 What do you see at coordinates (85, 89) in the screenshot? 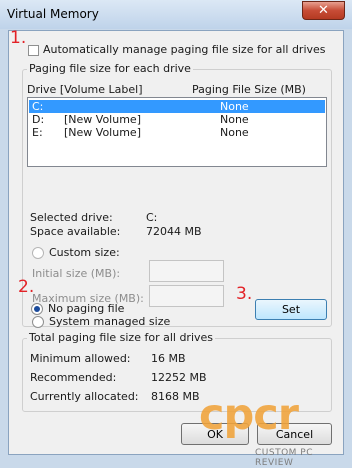
I see `drive-column-header: Drive [Volume Label]` at bounding box center [85, 89].